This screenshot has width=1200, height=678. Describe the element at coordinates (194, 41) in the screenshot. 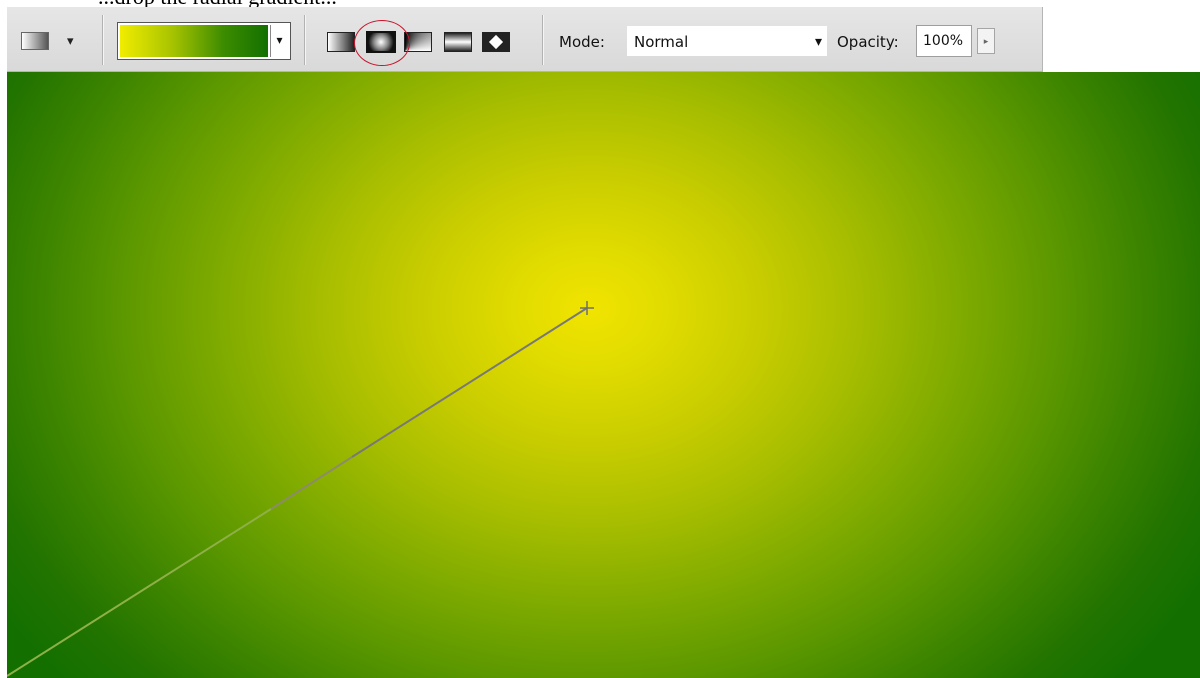

I see `gradient-preview-bar` at that location.